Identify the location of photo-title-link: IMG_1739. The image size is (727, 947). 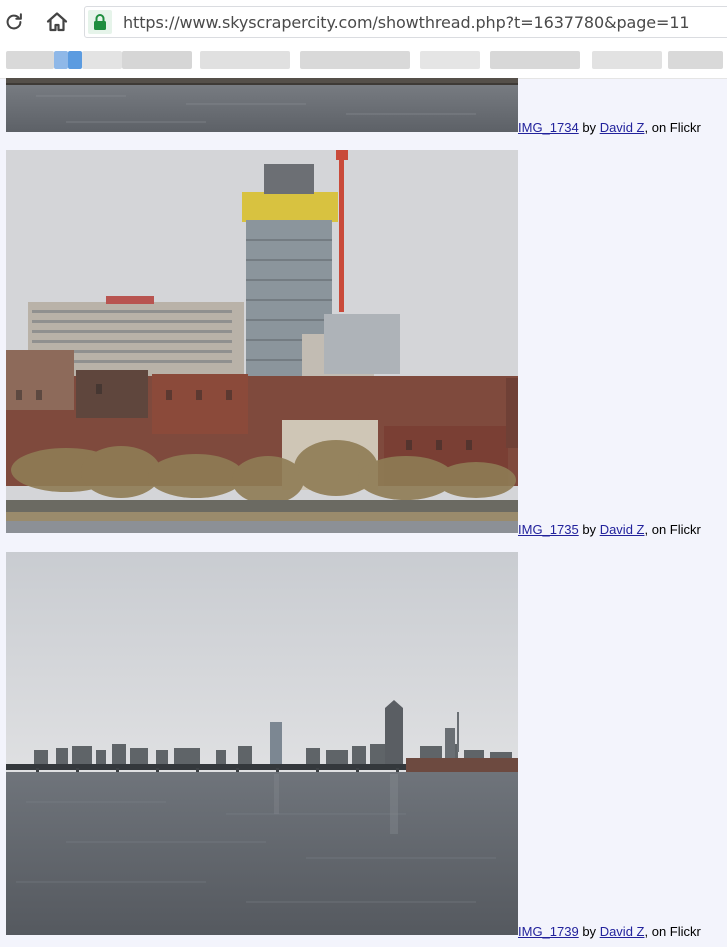
(548, 931).